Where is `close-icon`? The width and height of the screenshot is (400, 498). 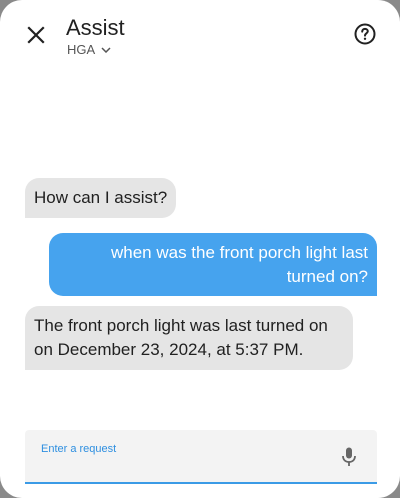 close-icon is located at coordinates (36, 35).